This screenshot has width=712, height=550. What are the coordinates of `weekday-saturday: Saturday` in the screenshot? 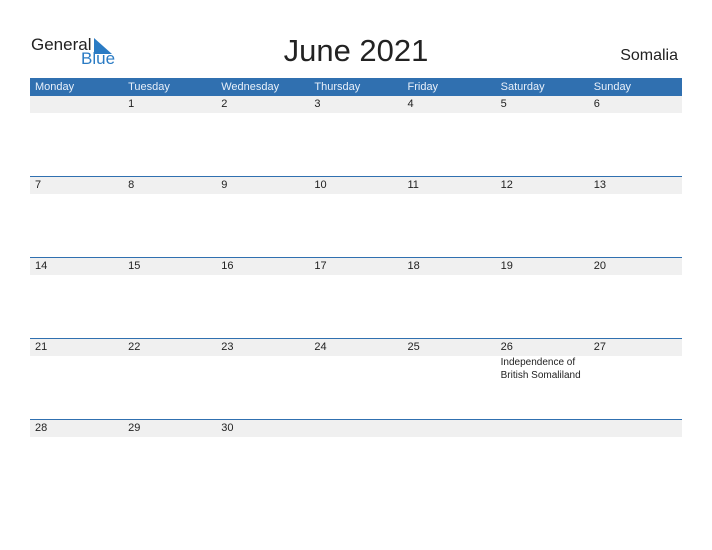 It's located at (522, 87).